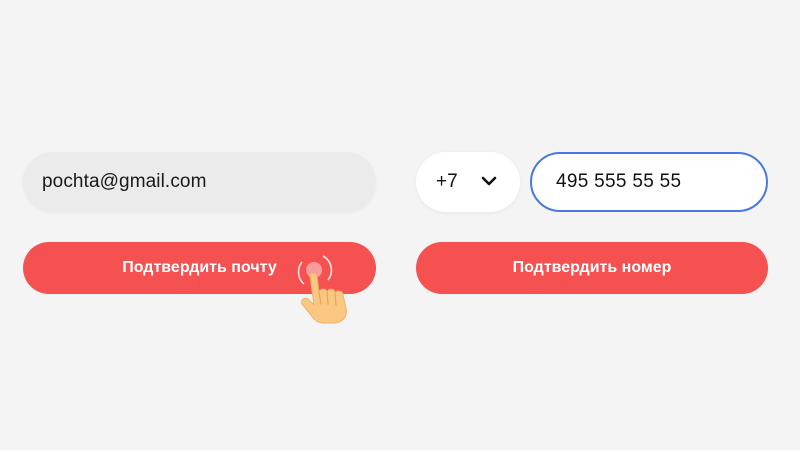  Describe the element at coordinates (468, 182) in the screenshot. I see `country-code-select: +7` at that location.